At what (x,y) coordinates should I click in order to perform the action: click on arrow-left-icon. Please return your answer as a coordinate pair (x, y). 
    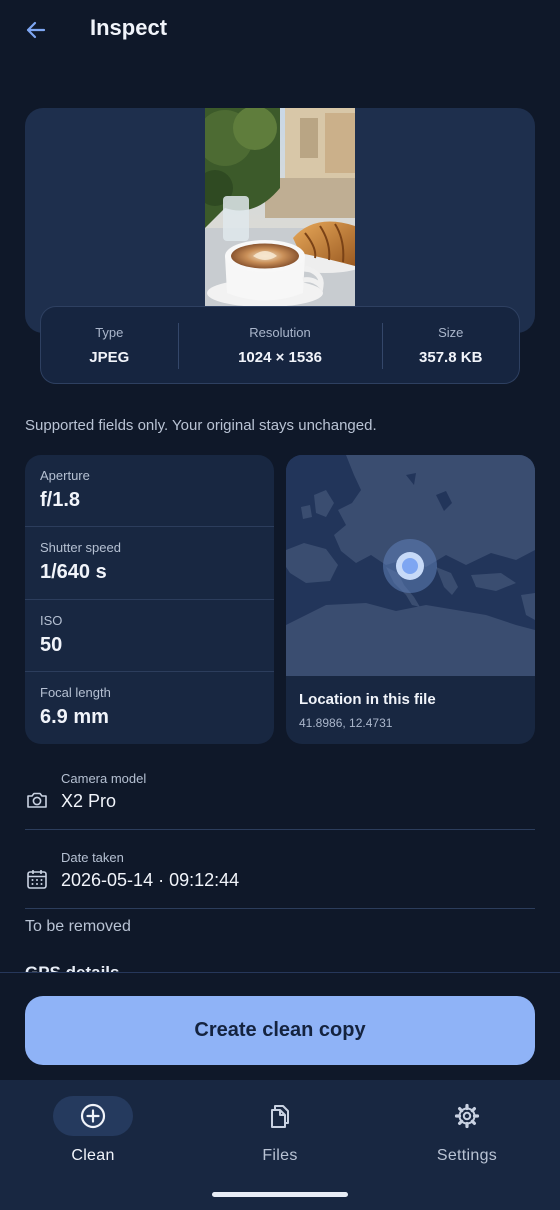
    Looking at the image, I should click on (36, 30).